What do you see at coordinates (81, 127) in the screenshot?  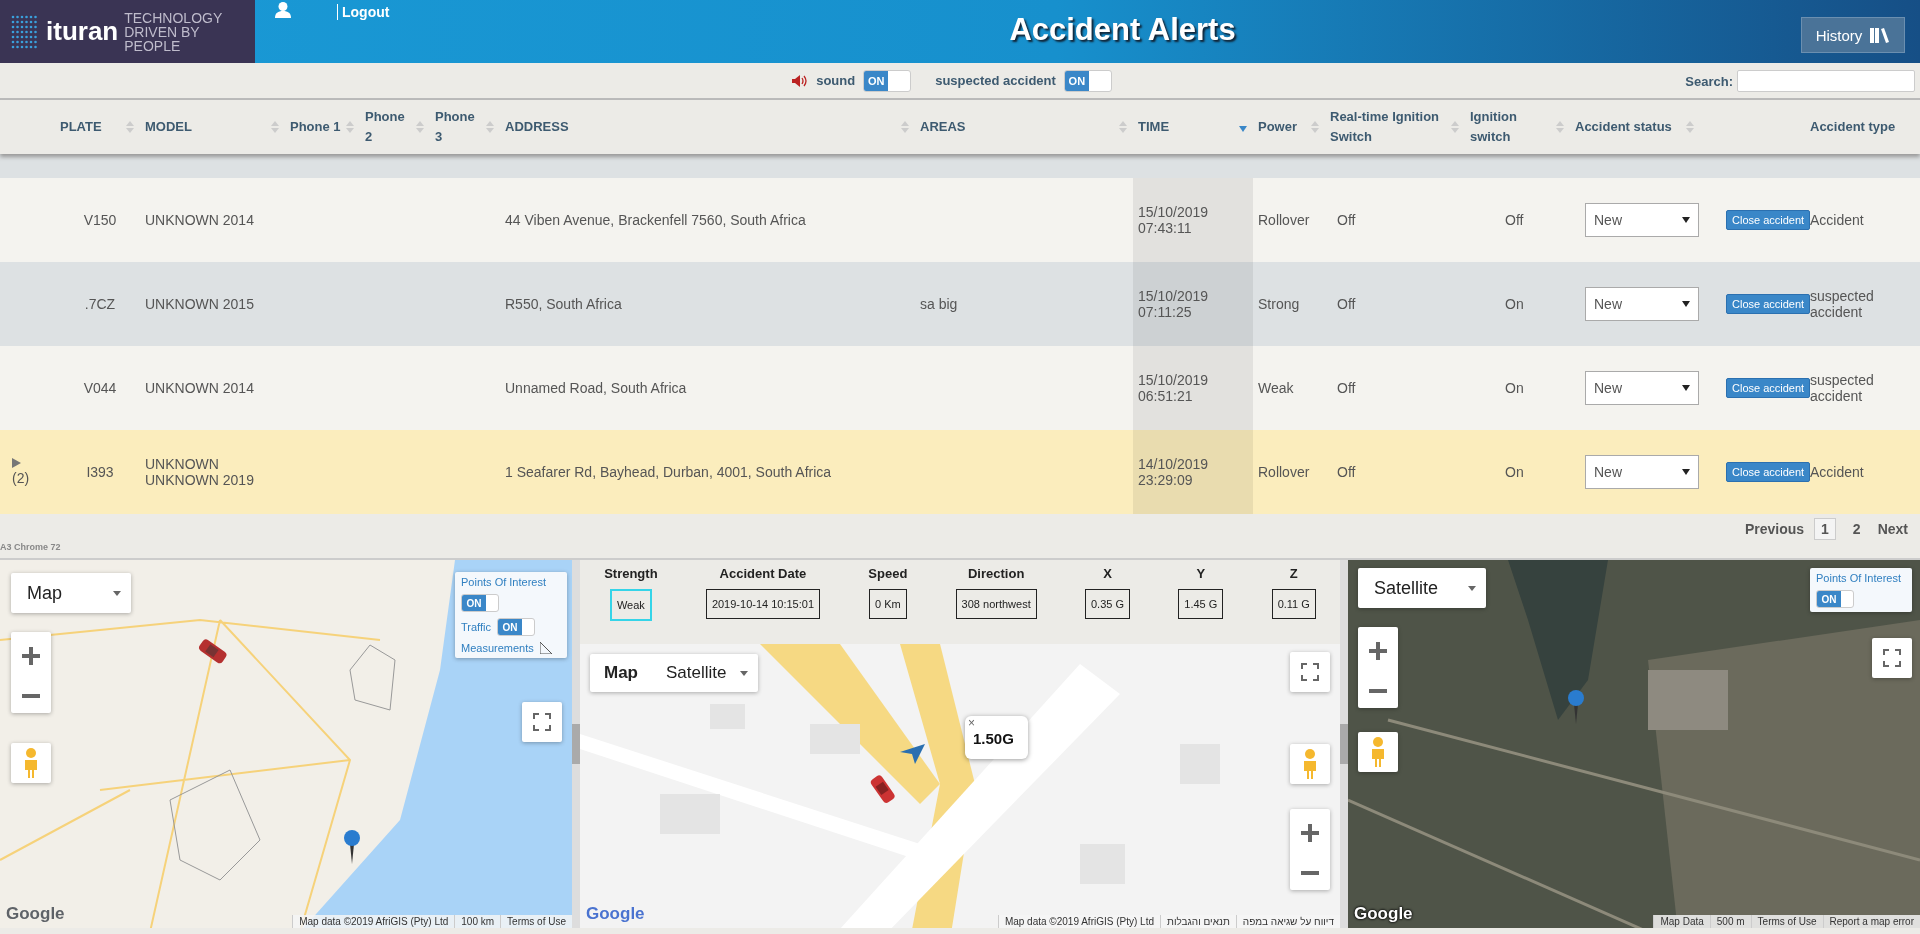 I see `column-header: PLATE` at bounding box center [81, 127].